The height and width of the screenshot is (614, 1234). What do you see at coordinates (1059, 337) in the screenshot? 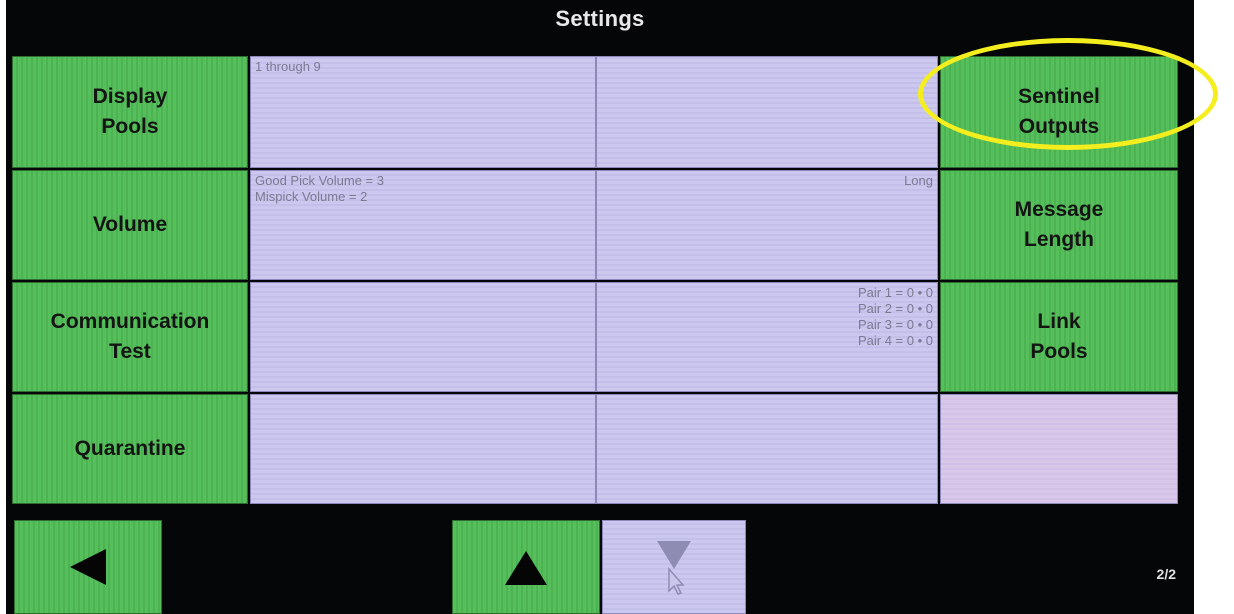
I see `link-pools-button: Link Pools` at bounding box center [1059, 337].